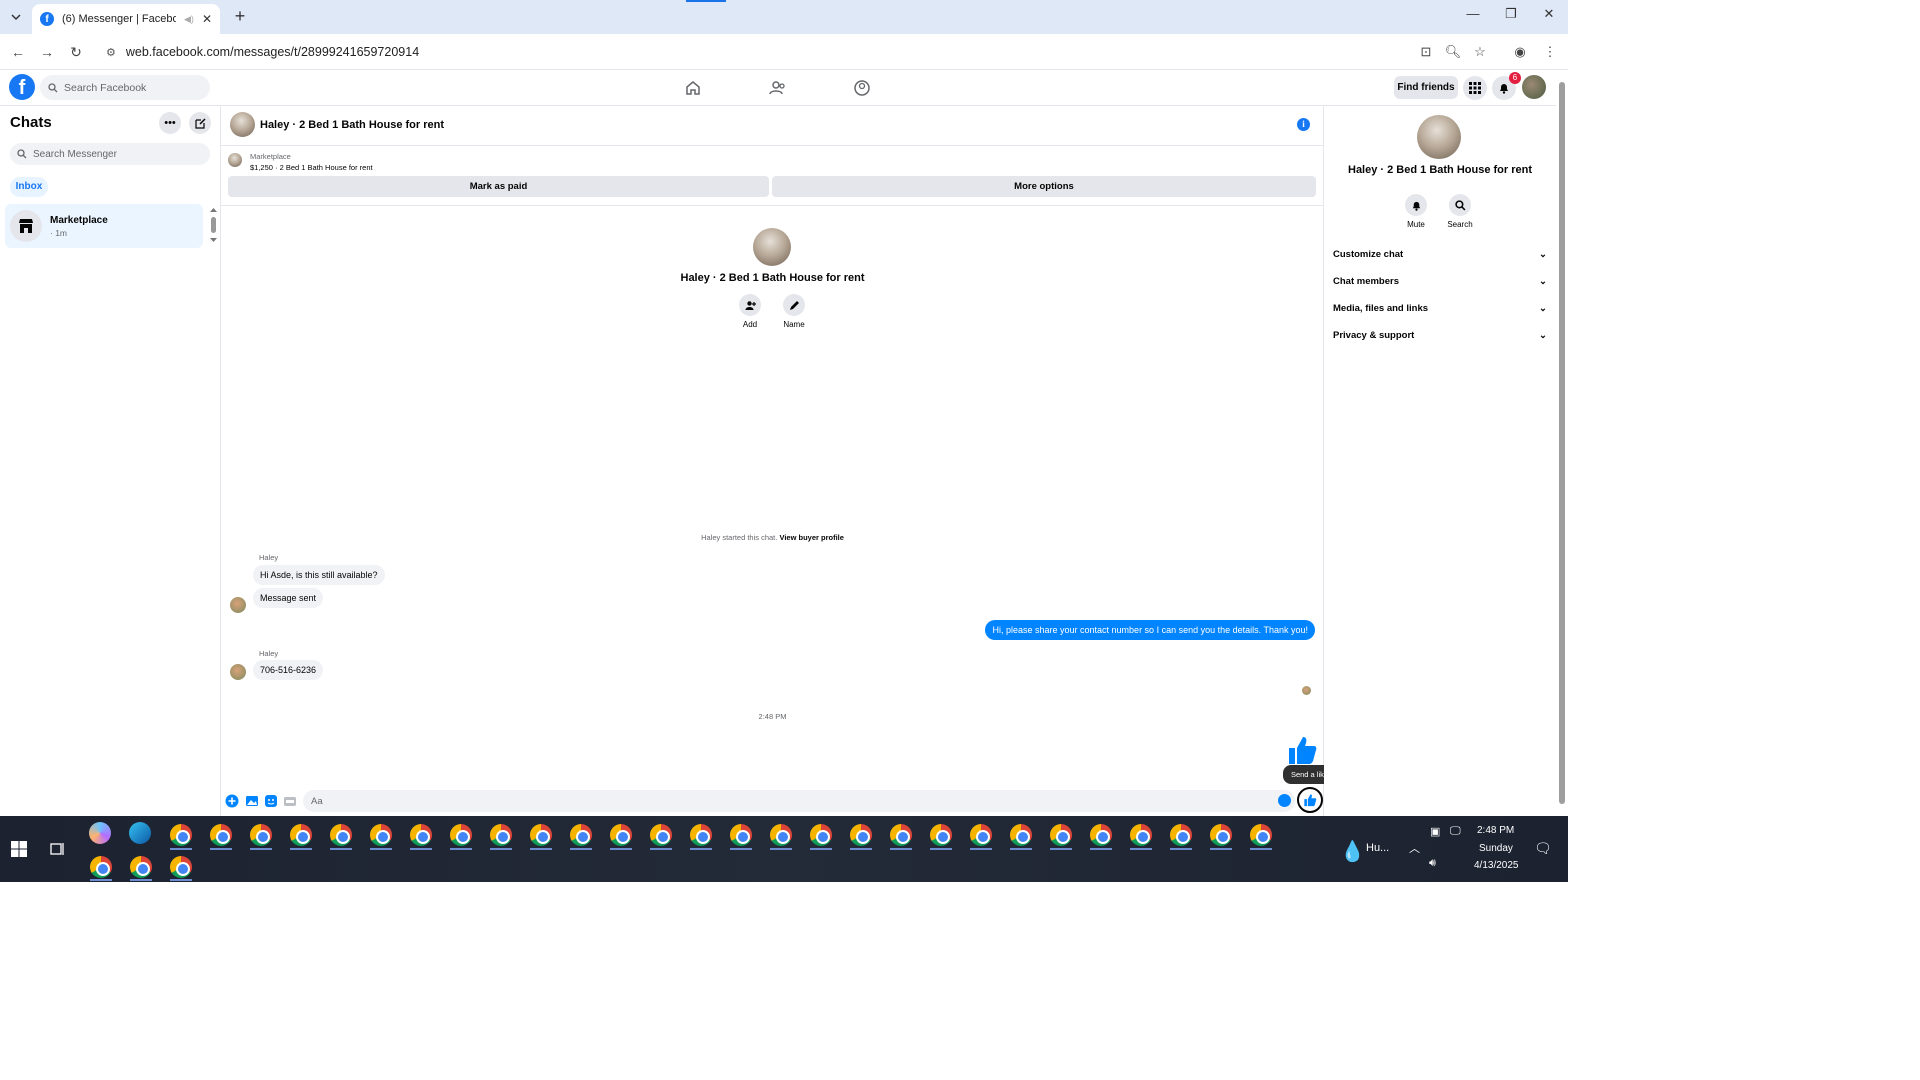 The height and width of the screenshot is (1080, 1920). Describe the element at coordinates (1426, 52) in the screenshot. I see `install-app-icon: ⊡` at that location.